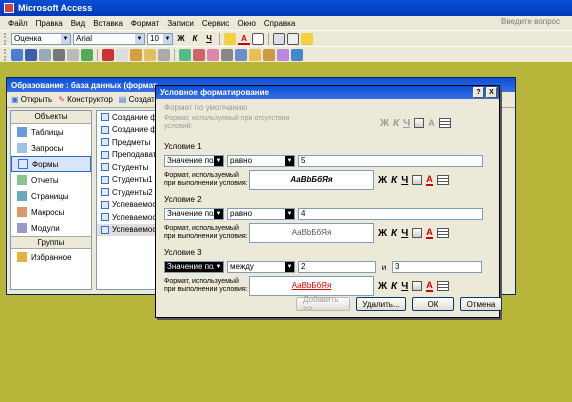  I want to click on open-button: ▣ Открыть, so click(31, 99).